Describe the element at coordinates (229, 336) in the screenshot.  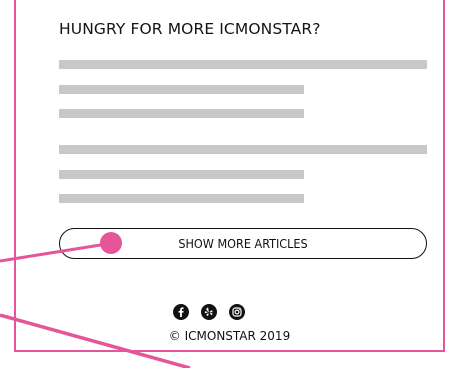
I see `copyright-text: © ICMONSTAR 2019` at that location.